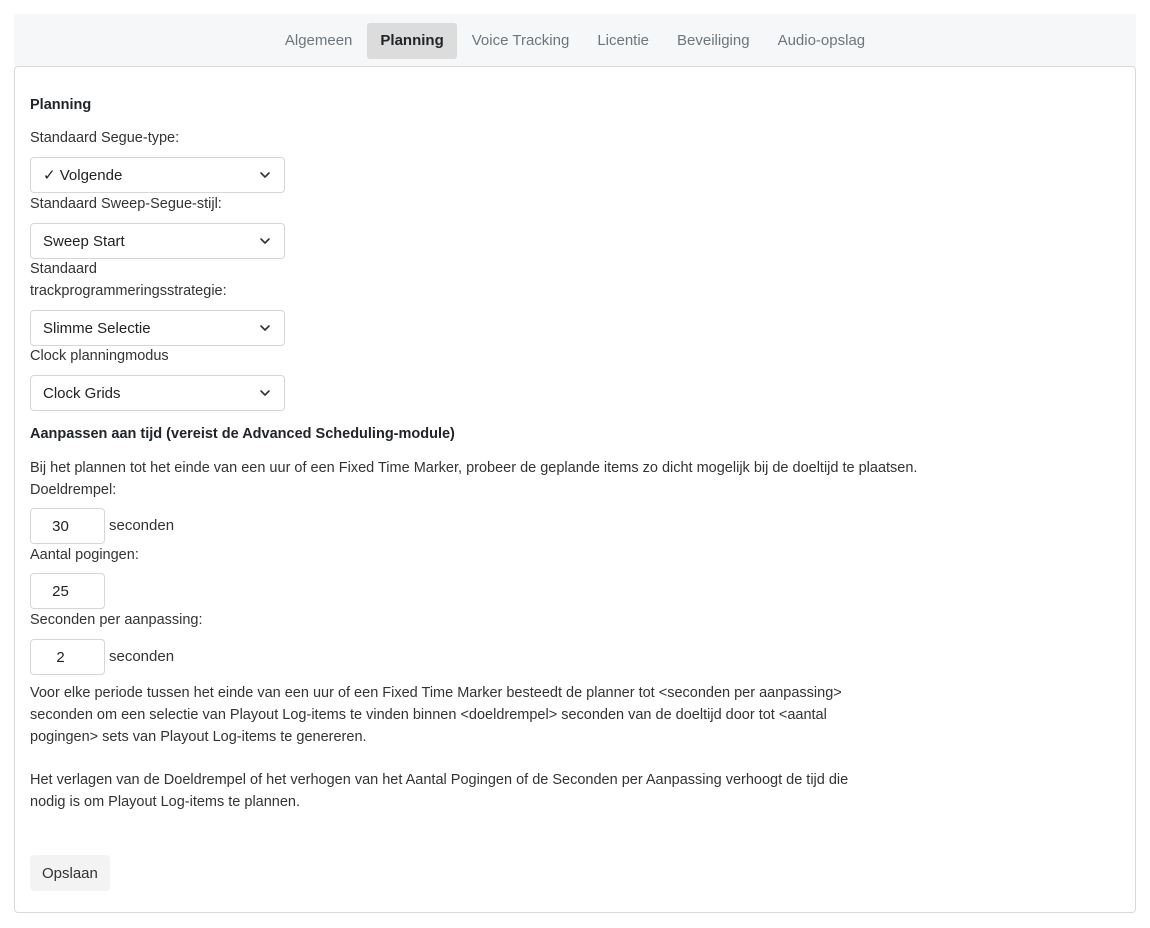 The height and width of the screenshot is (928, 1150). What do you see at coordinates (73, 490) in the screenshot?
I see `target-threshold-label: Doeldrempel:` at bounding box center [73, 490].